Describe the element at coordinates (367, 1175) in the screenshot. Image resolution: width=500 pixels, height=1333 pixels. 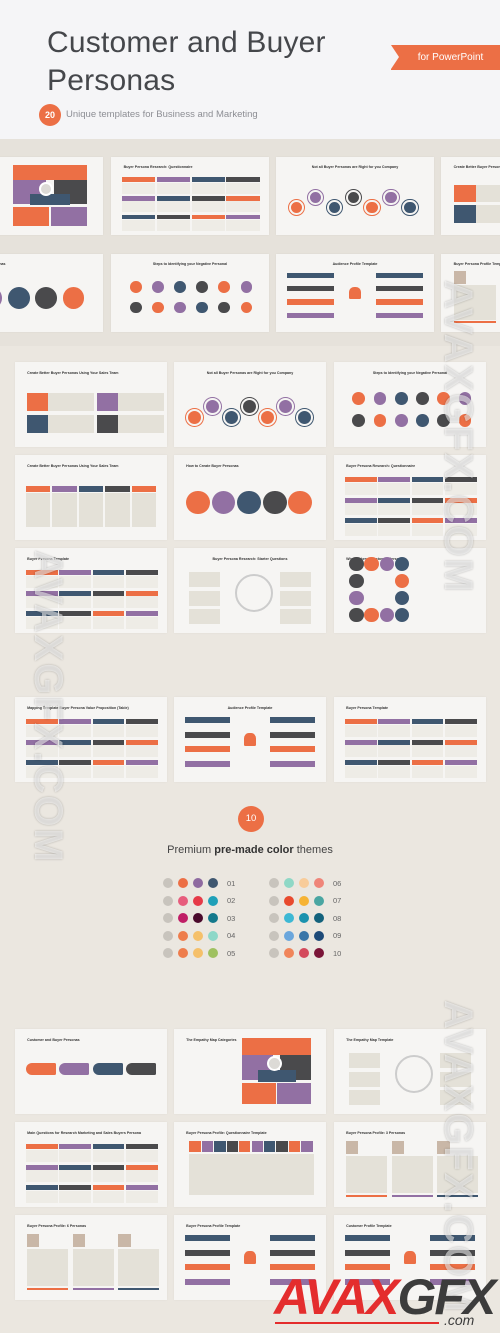
I see `deco-card` at that location.